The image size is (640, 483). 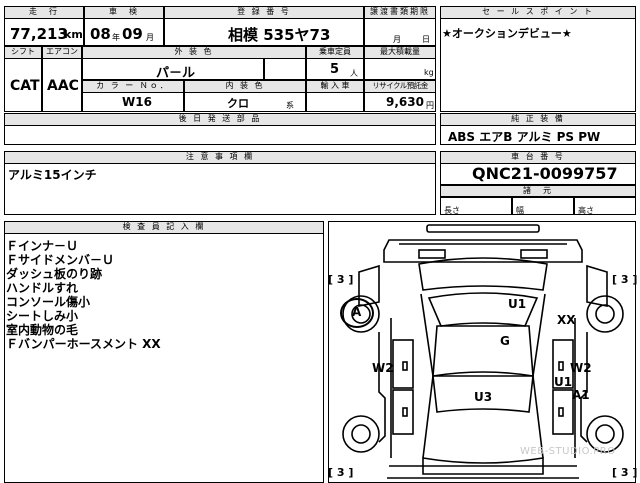 What do you see at coordinates (73, 34) in the screenshot?
I see `mileage-unit: km` at bounding box center [73, 34].